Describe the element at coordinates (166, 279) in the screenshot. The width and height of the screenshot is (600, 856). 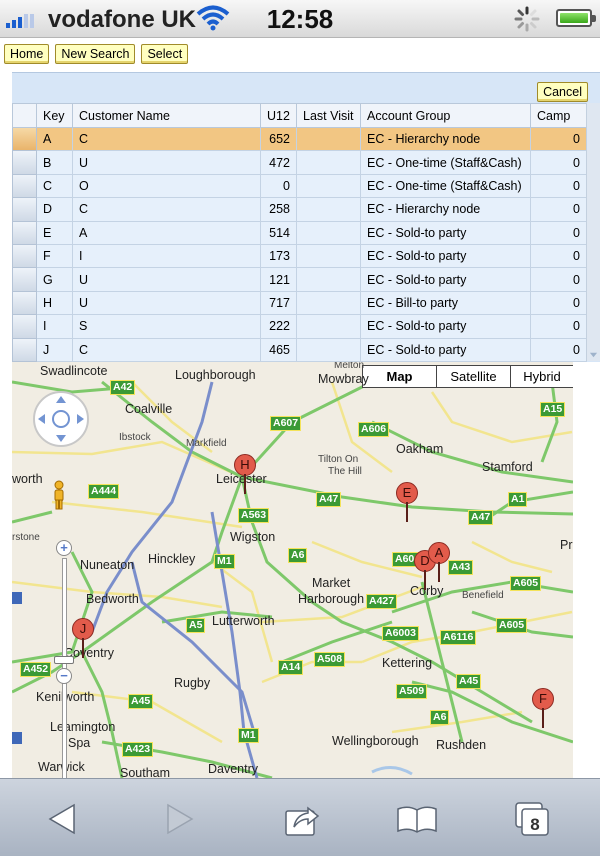
I see `customer-name-cell: U` at that location.